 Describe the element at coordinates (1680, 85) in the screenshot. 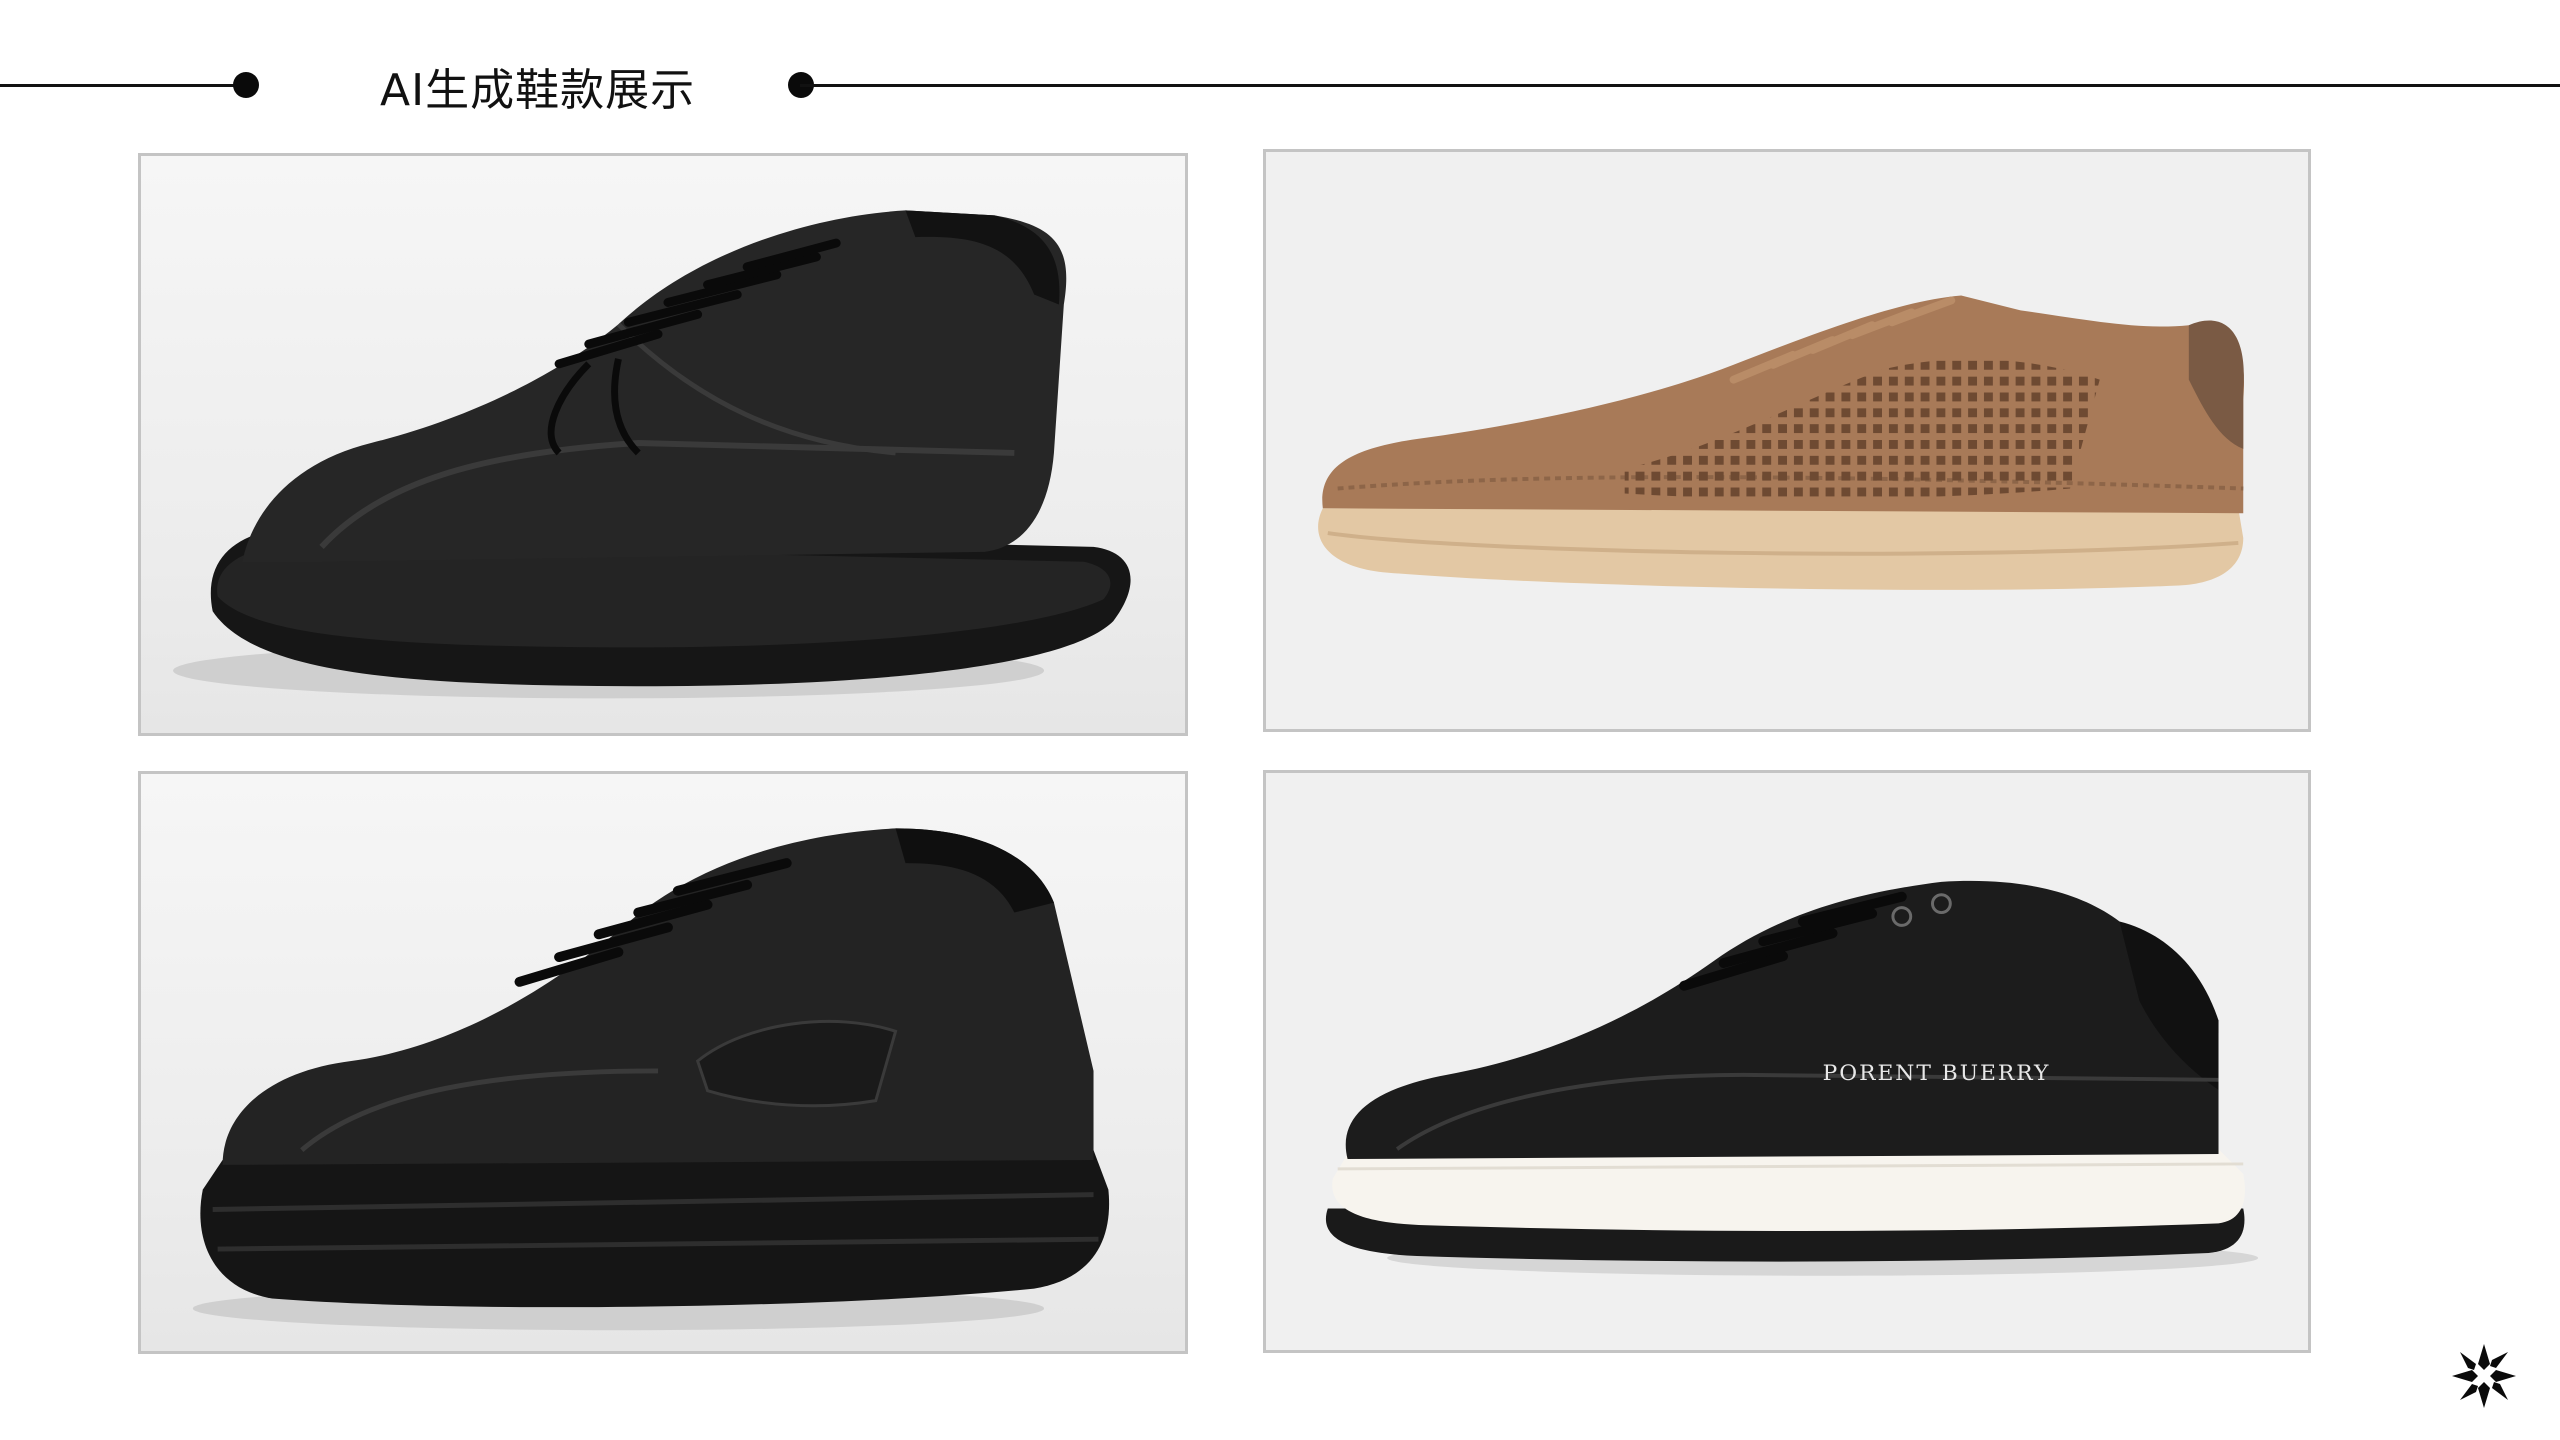

I see `header-rule-right` at that location.